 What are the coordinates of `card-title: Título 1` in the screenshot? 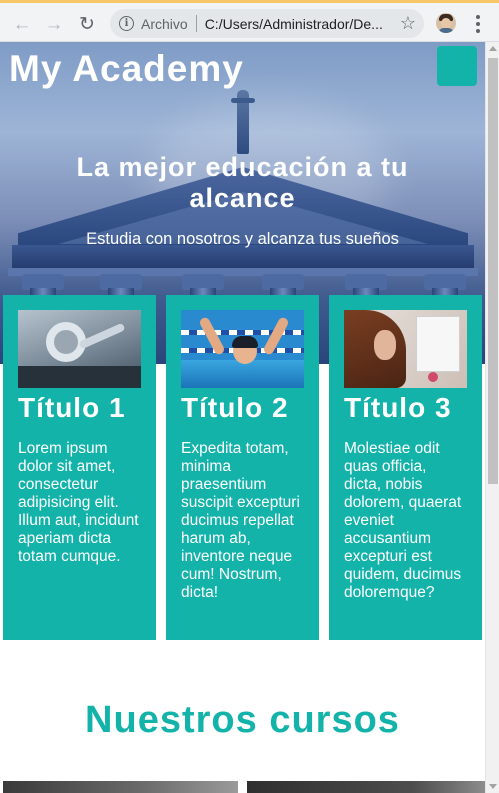 It's located at (72, 407).